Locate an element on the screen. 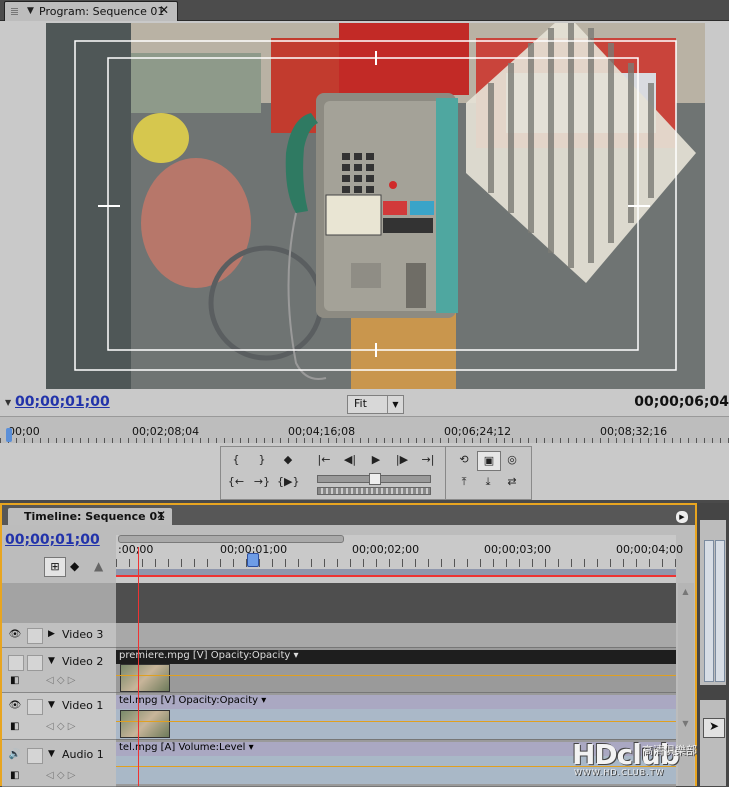 This screenshot has height=787, width=729. ruler-label: :00;00 is located at coordinates (136, 549).